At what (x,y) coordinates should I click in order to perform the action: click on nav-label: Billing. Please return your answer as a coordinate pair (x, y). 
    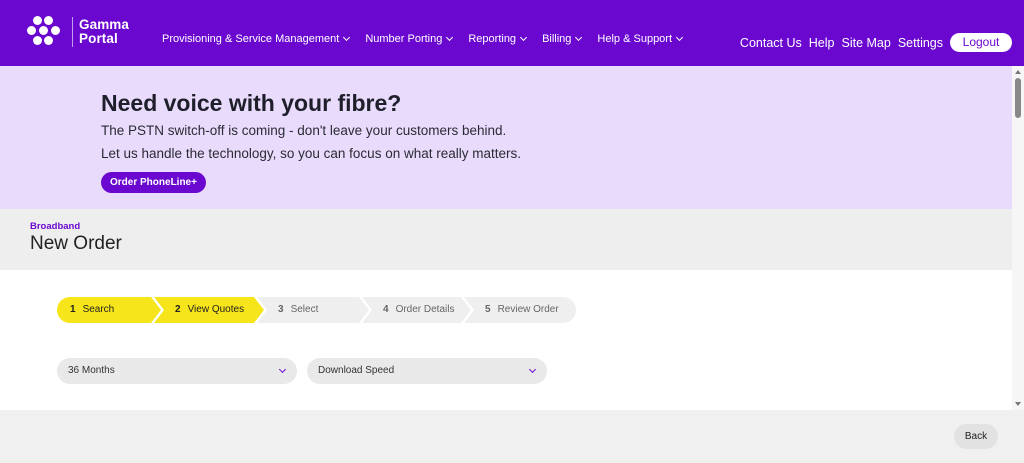
    Looking at the image, I should click on (557, 39).